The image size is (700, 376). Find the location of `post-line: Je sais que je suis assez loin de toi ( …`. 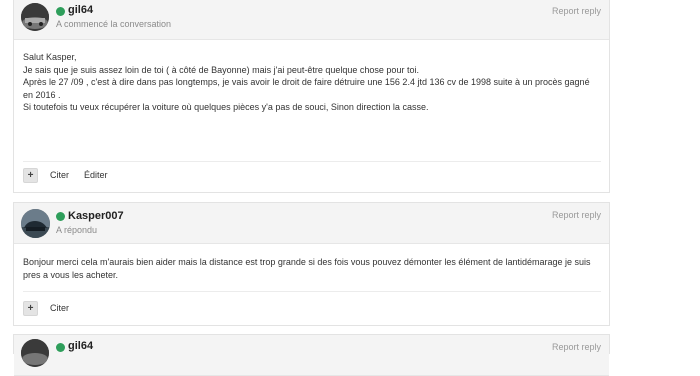

post-line: Je sais que je suis assez loin de toi ( … is located at coordinates (221, 69).